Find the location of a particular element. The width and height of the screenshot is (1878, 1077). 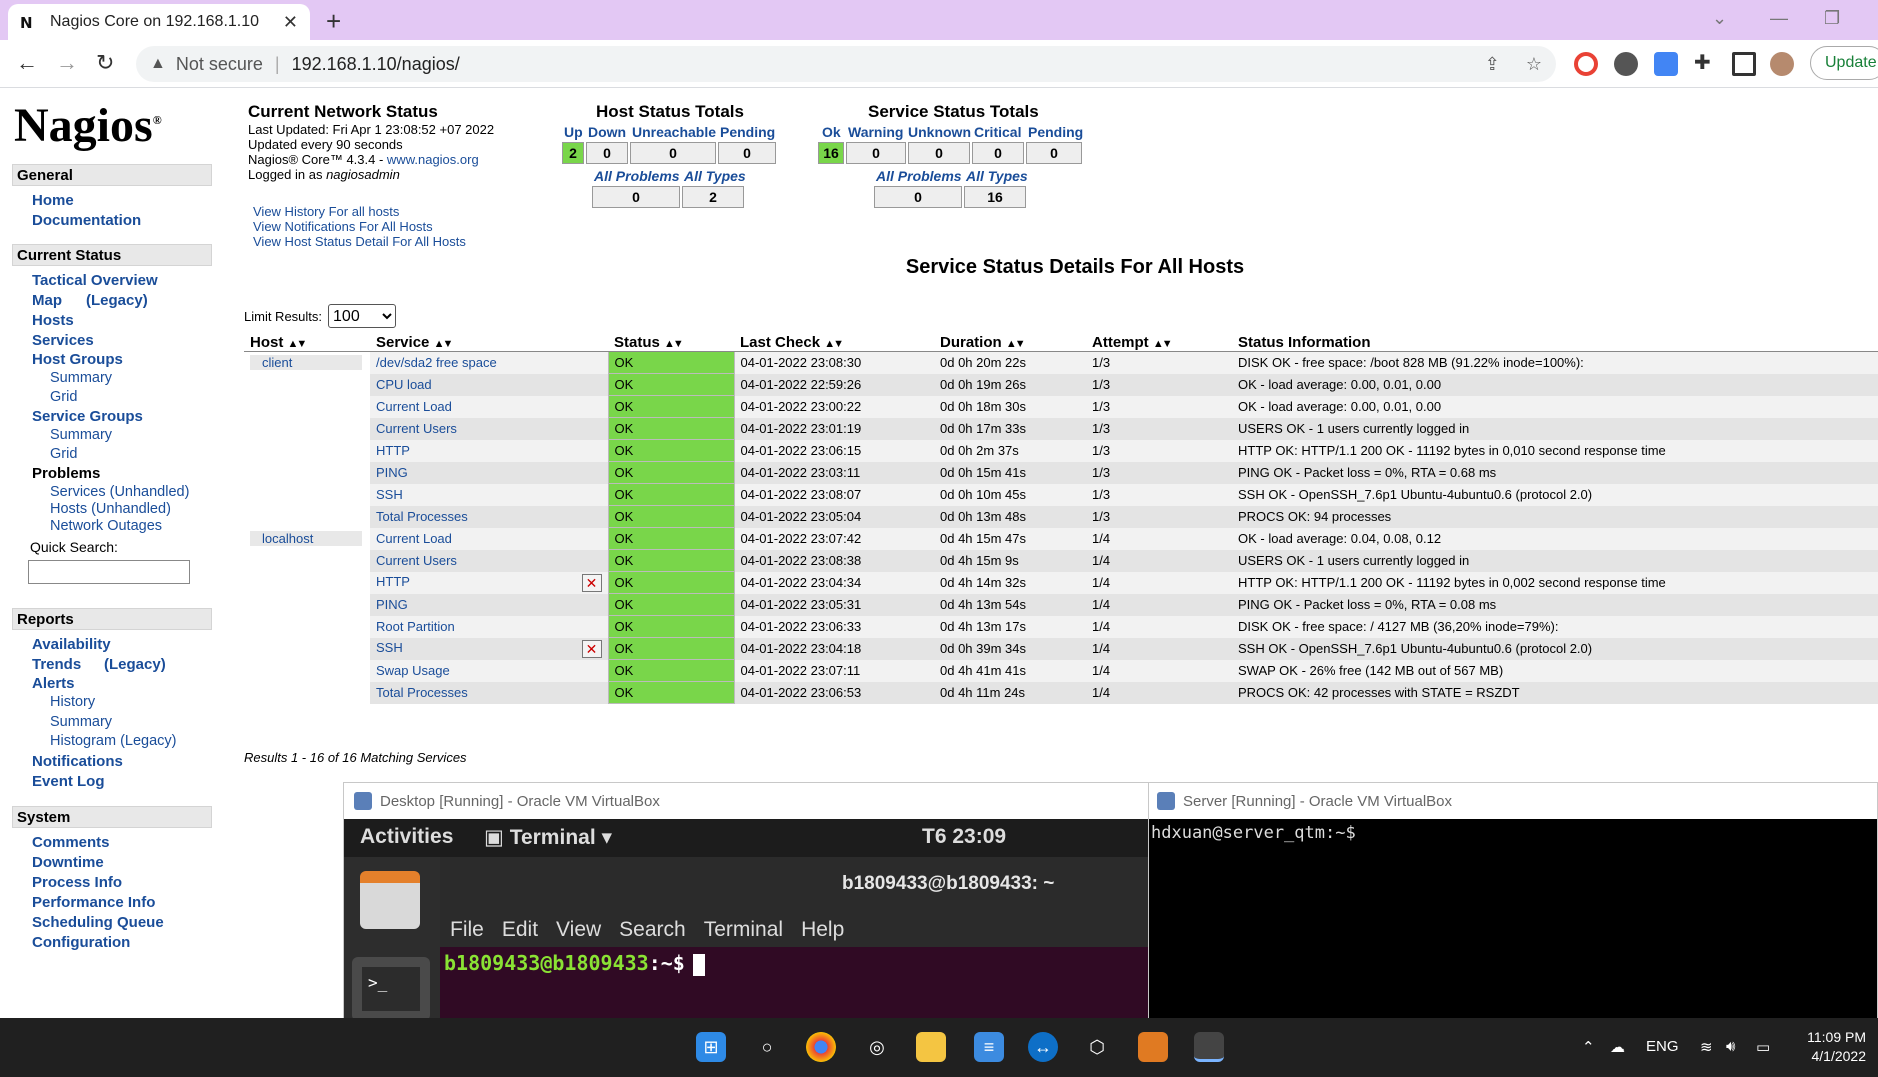

nagios-logo: Nagios® is located at coordinates (88, 125).